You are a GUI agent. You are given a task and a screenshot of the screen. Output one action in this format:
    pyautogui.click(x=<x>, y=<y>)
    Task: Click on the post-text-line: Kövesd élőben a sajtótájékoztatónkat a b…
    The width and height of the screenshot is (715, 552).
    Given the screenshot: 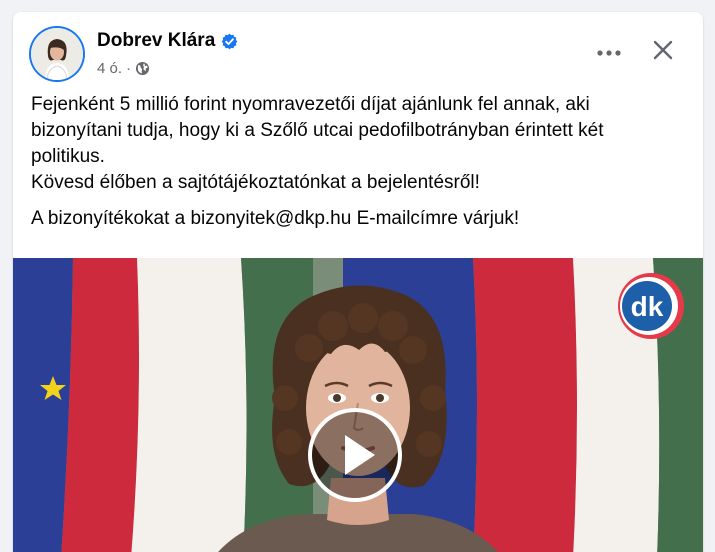 What is the action you would take?
    pyautogui.click(x=255, y=182)
    